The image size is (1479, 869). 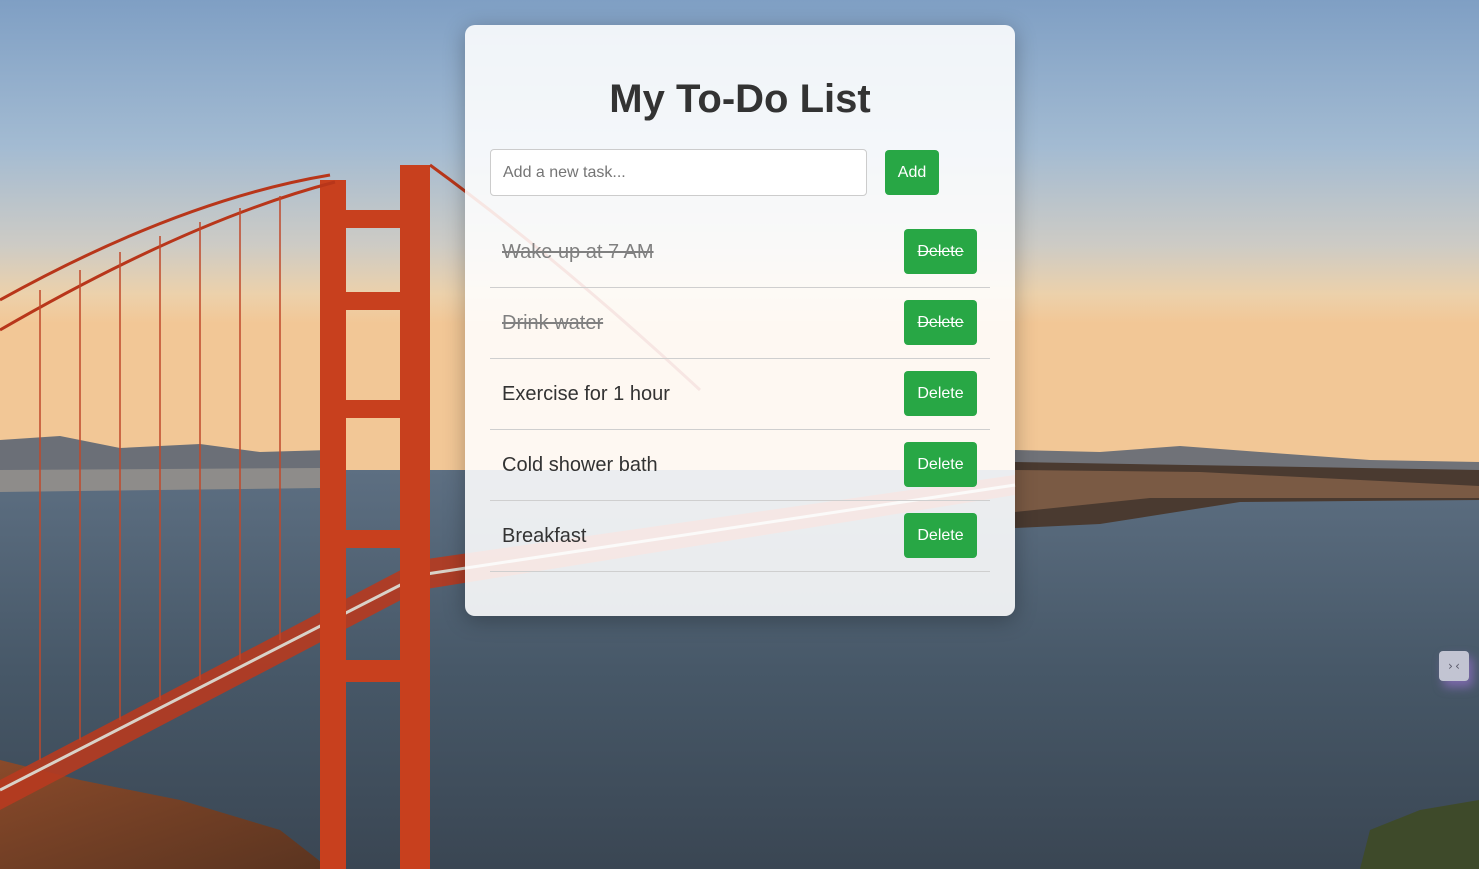 I want to click on task-text: Breakfast, so click(x=544, y=536).